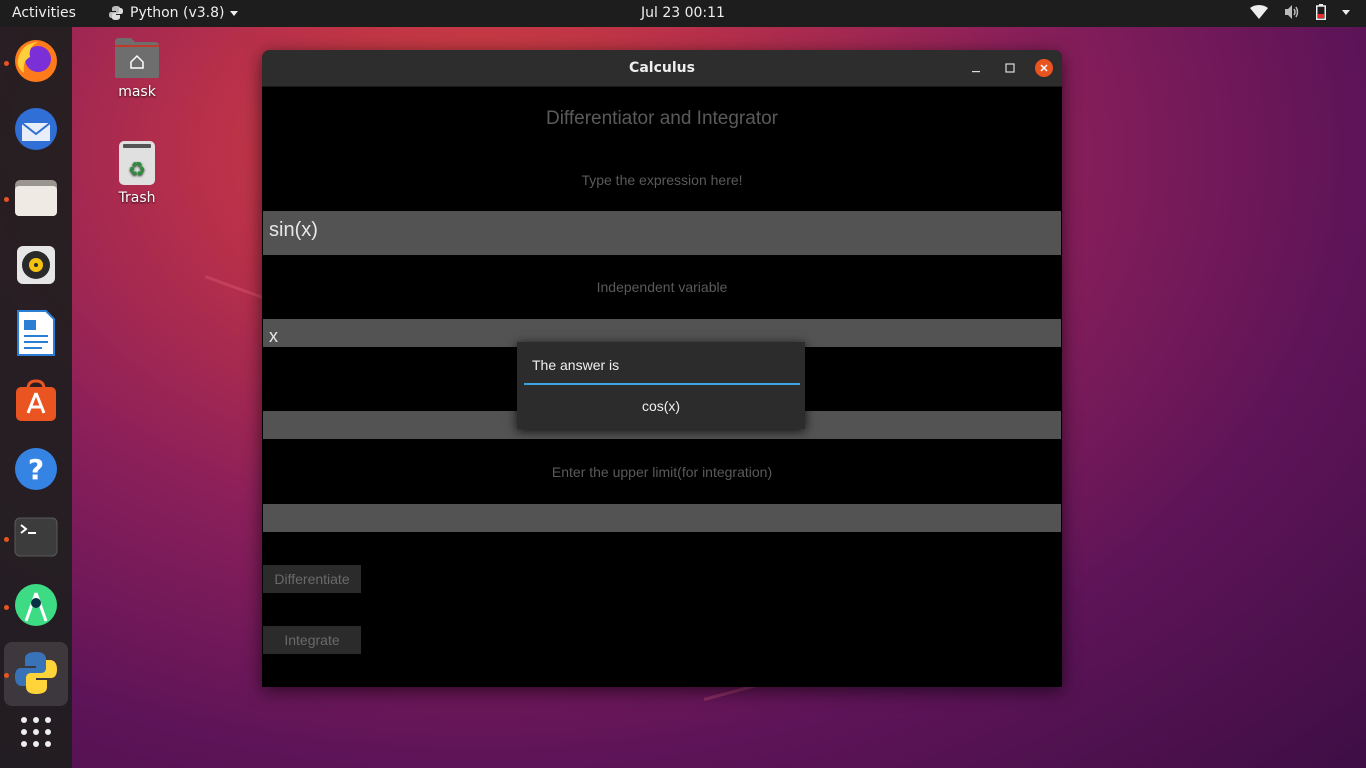  Describe the element at coordinates (312, 640) in the screenshot. I see `integrate-button: Integrate` at that location.